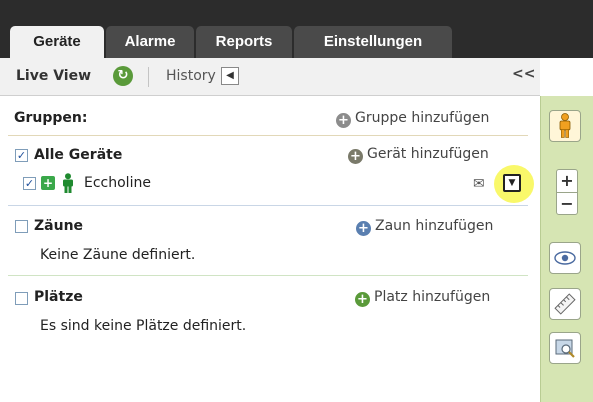 The height and width of the screenshot is (402, 593). I want to click on fences-checkbox, so click(21, 226).